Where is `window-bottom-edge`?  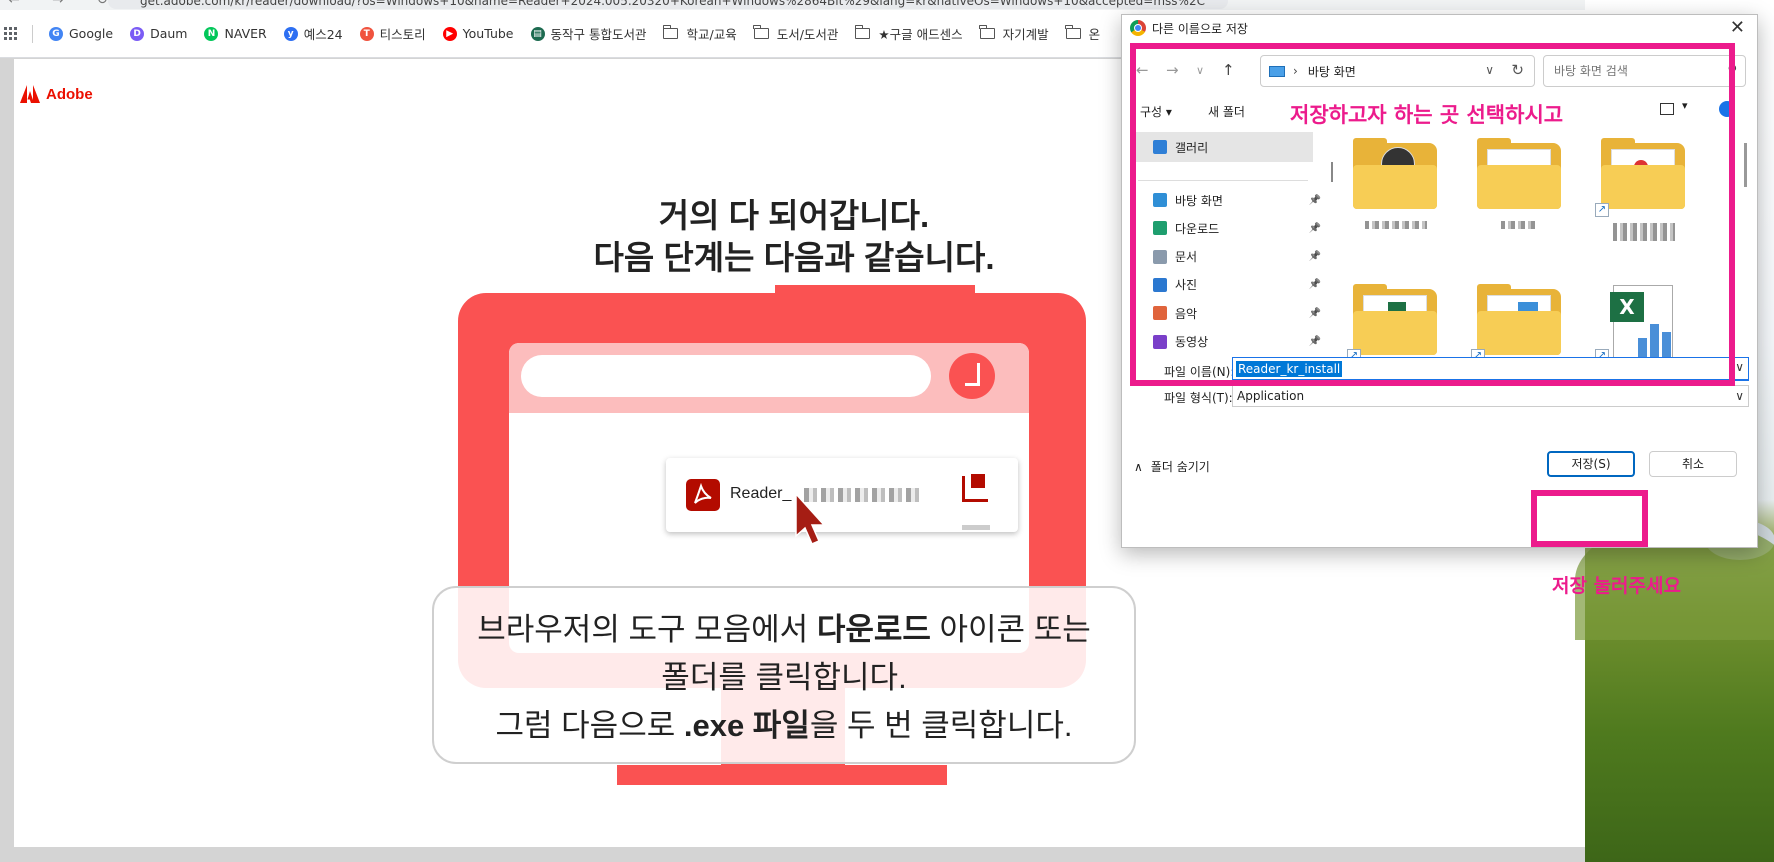 window-bottom-edge is located at coordinates (792, 854).